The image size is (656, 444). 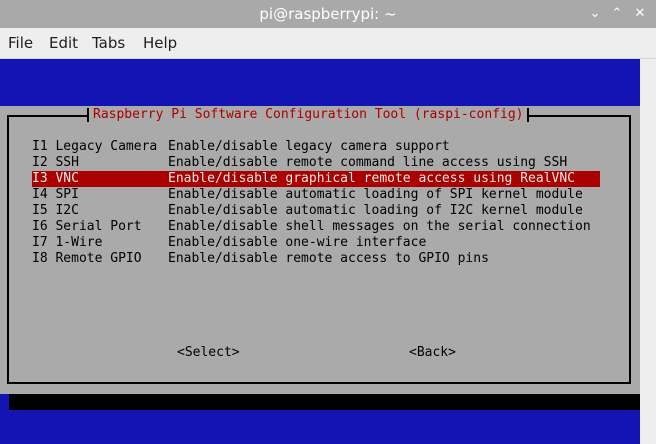 What do you see at coordinates (55, 178) in the screenshot?
I see `option-tag: I3 VNC` at bounding box center [55, 178].